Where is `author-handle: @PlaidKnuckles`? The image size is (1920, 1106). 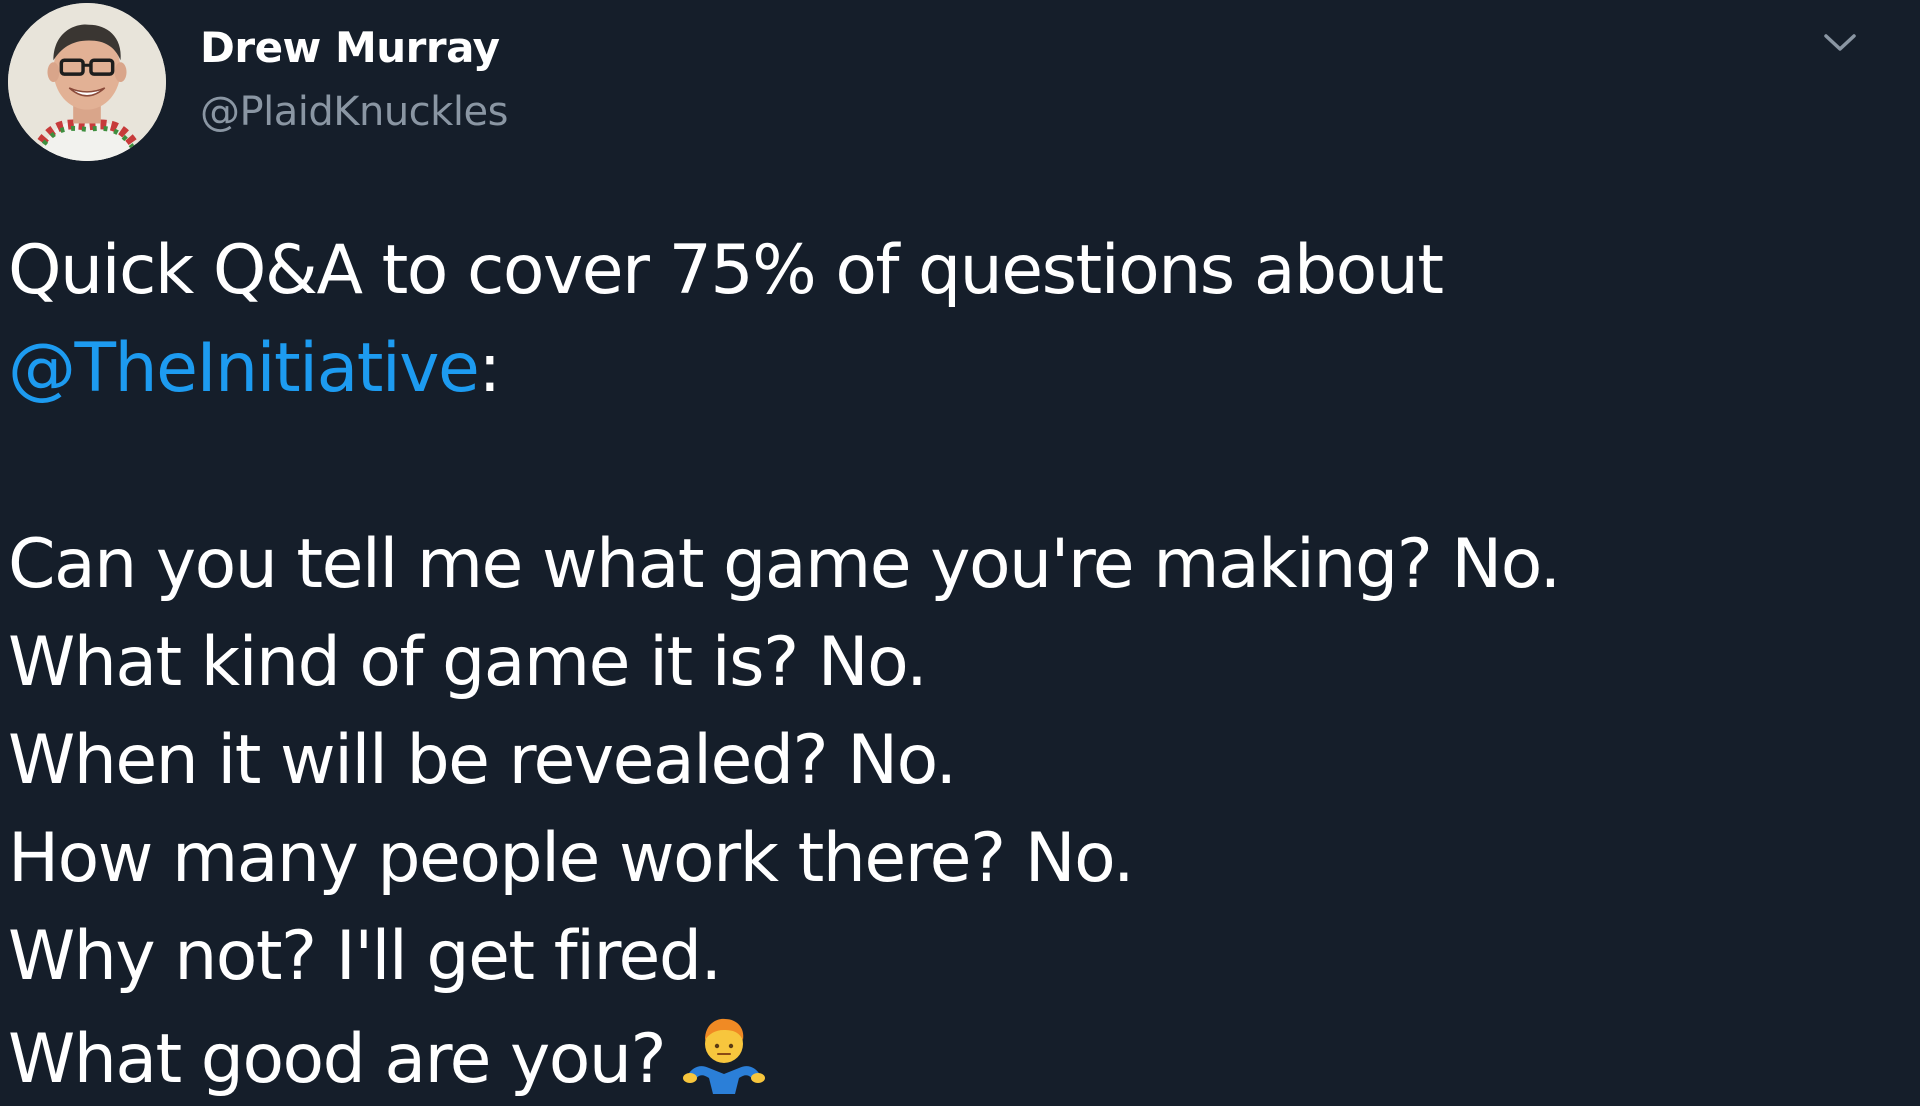 author-handle: @PlaidKnuckles is located at coordinates (354, 112).